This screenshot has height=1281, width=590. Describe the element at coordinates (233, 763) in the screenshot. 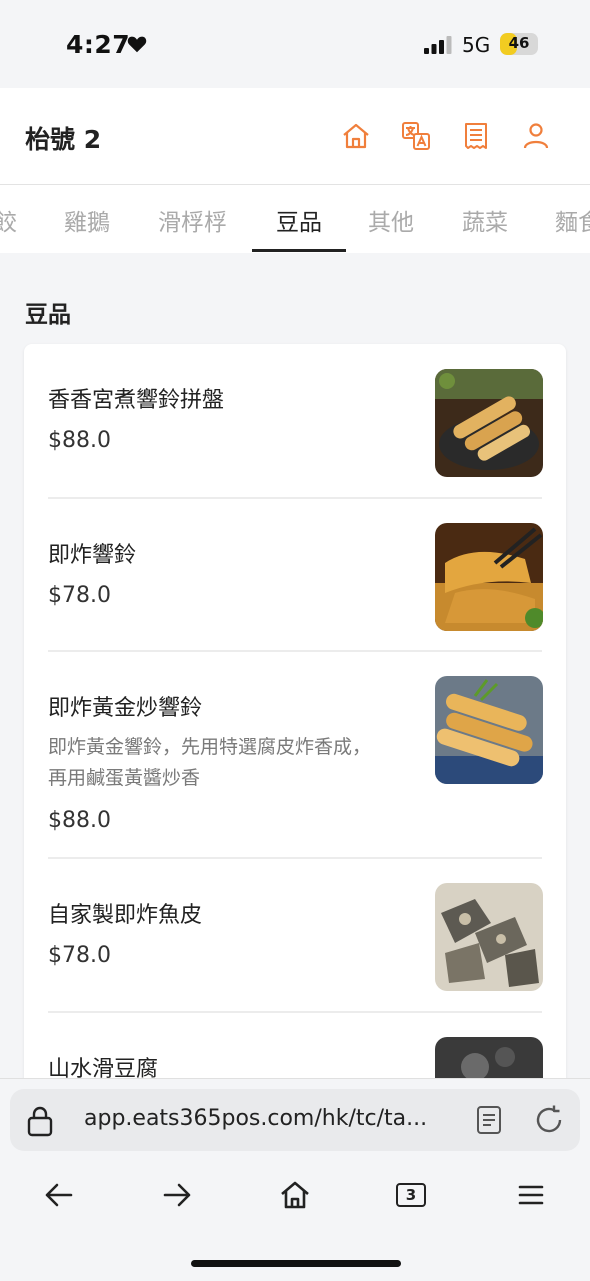

I see `item-description: 即炸黃金響鈴，先用特選腐皮炸香成， 再用鹹蛋黃醬炒香` at that location.